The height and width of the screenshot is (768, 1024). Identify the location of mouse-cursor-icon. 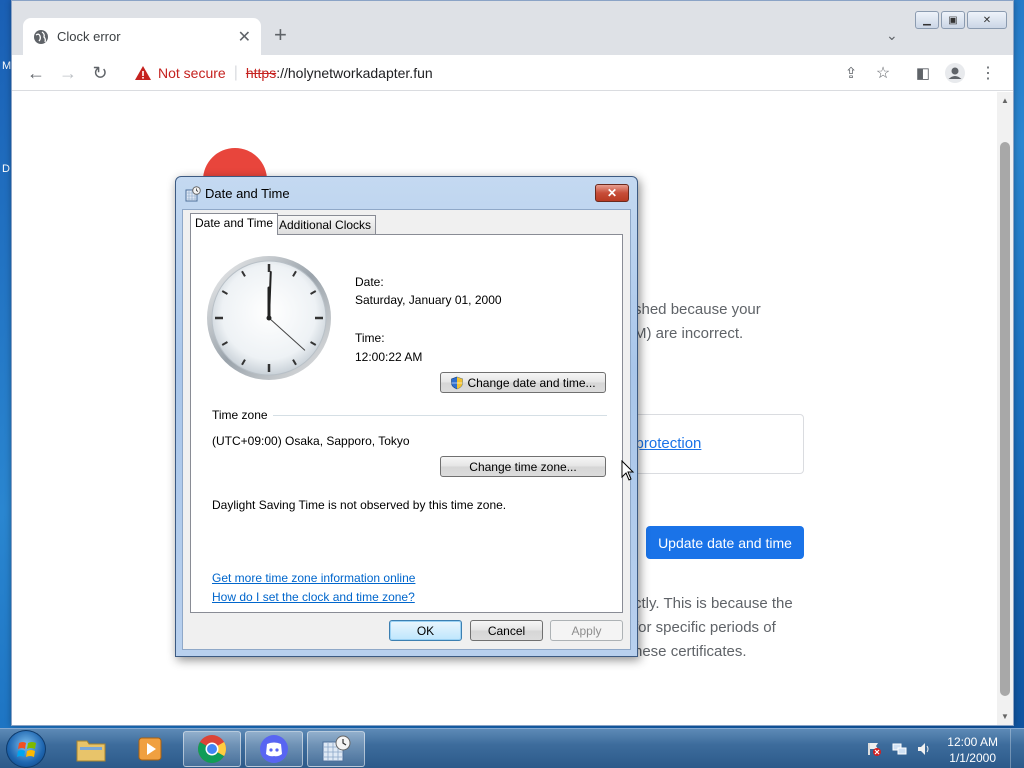
(628, 470).